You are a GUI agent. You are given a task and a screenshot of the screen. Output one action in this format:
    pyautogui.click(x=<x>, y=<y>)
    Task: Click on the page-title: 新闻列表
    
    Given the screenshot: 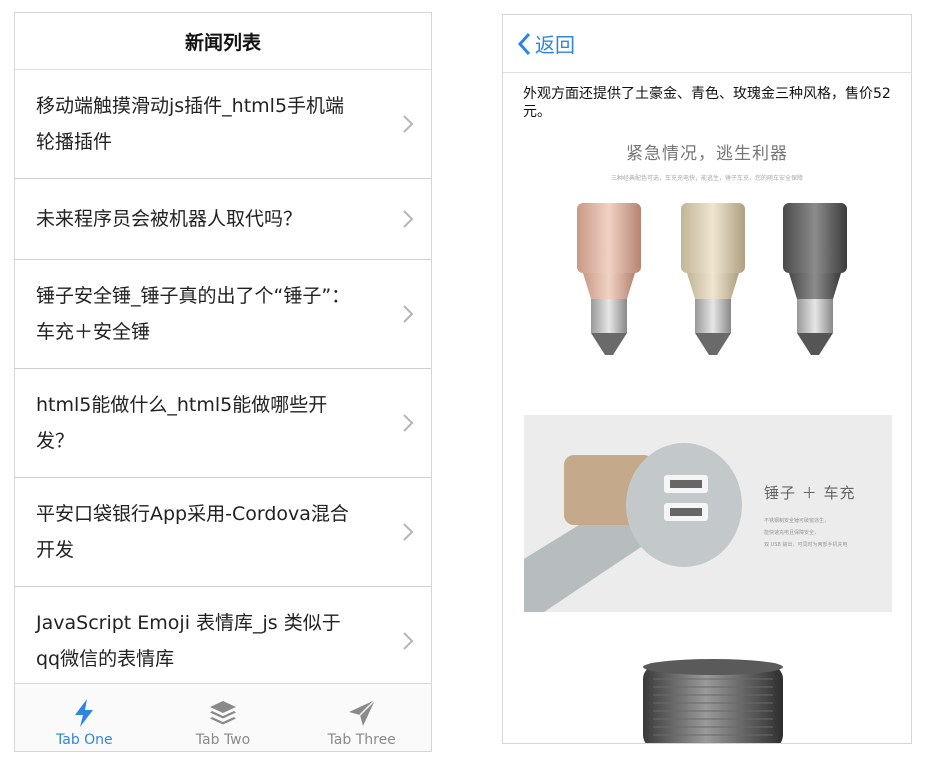 What is the action you would take?
    pyautogui.click(x=222, y=42)
    